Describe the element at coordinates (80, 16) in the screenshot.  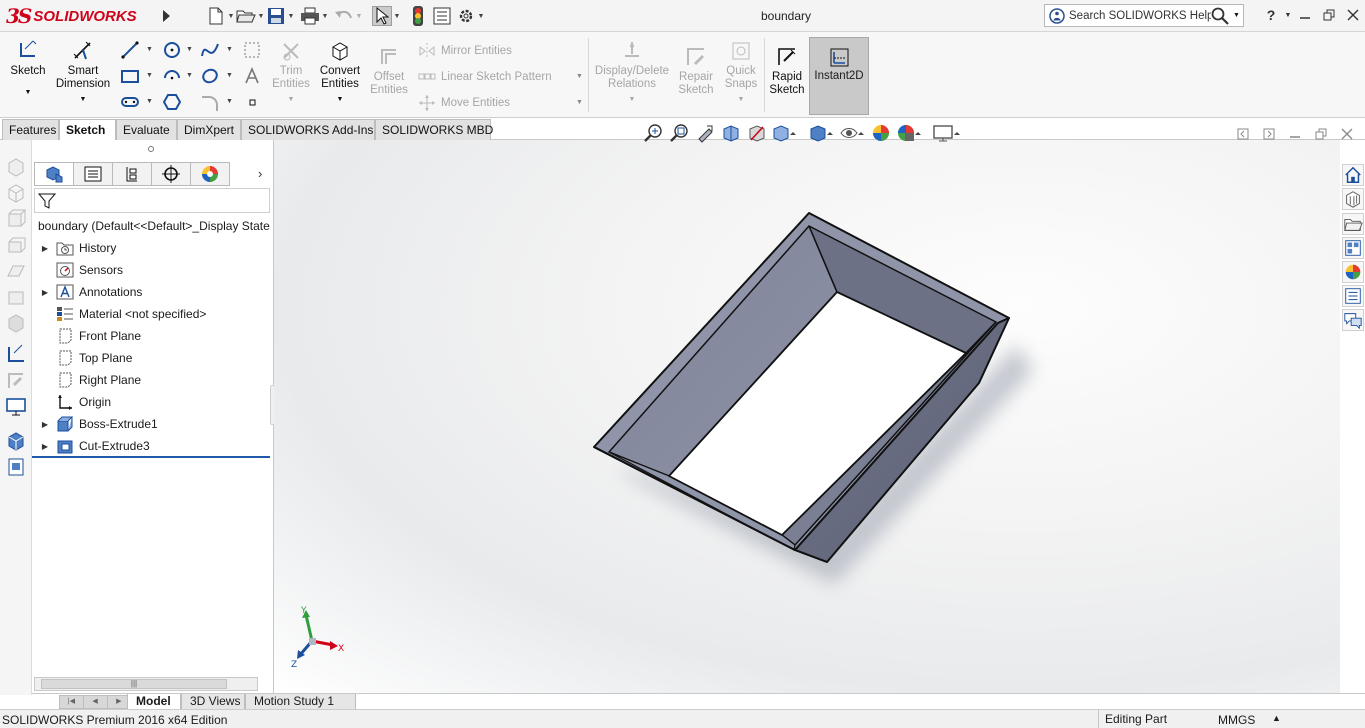
I see `solidworks-logo: 3S SOLIDWORKS` at that location.